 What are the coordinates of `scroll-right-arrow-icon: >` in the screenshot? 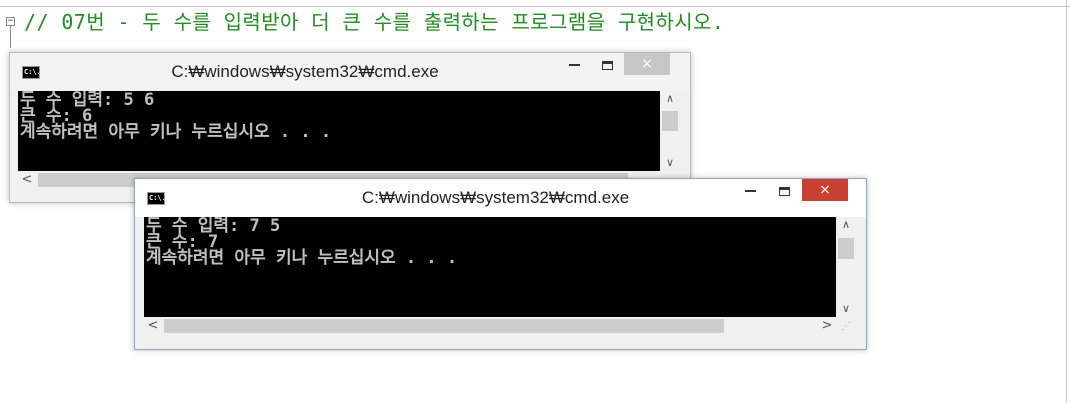 It's located at (827, 326).